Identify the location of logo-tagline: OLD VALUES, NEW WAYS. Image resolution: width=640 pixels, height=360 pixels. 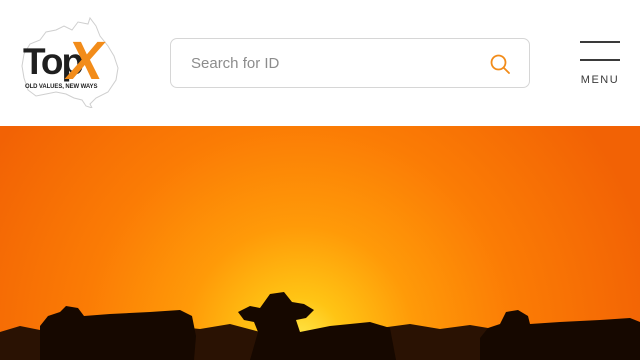
(61, 87).